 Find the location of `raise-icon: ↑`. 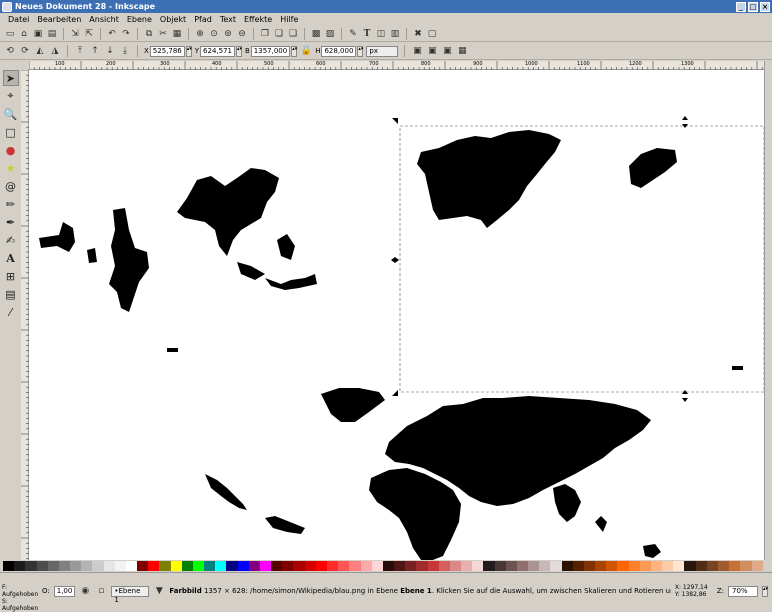

raise-icon: ↑ is located at coordinates (95, 51).